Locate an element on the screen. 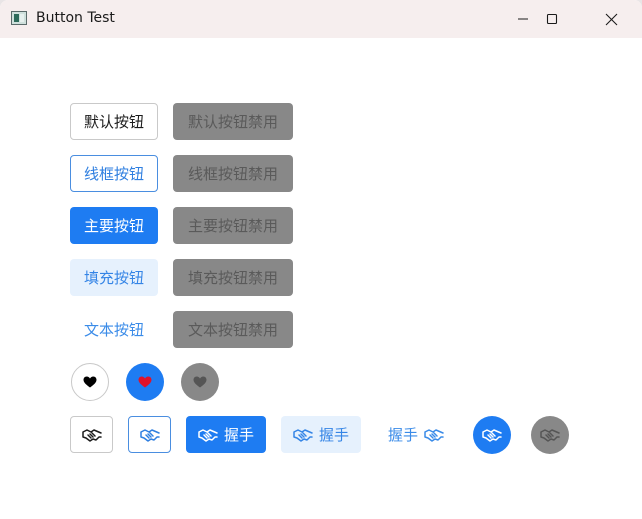 This screenshot has height=519, width=642. text-button-disabled: 文本按钮禁用 is located at coordinates (233, 329).